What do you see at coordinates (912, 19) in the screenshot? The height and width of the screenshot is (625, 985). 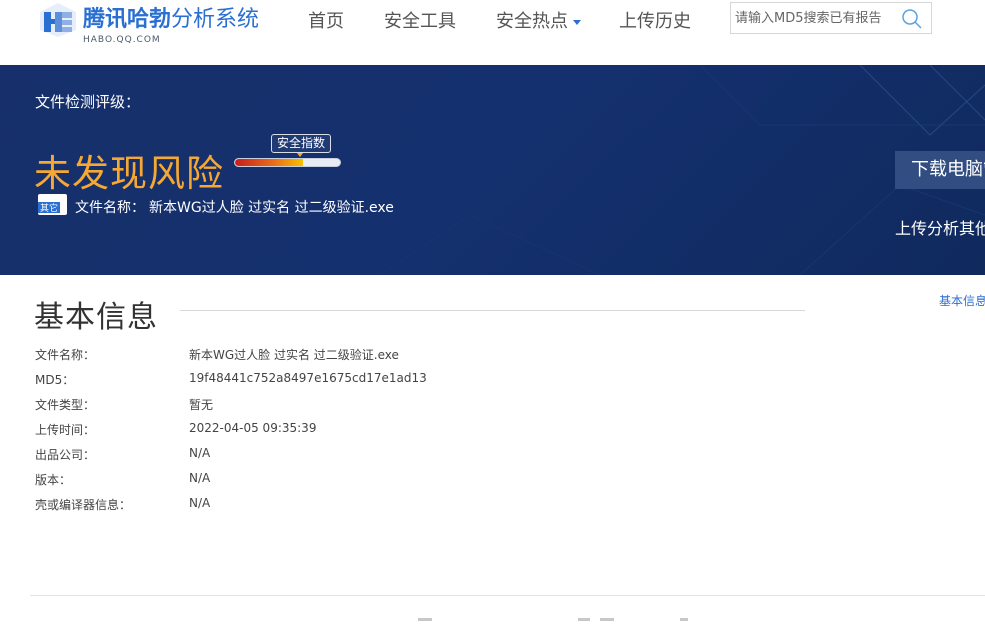 I see `search-icon` at bounding box center [912, 19].